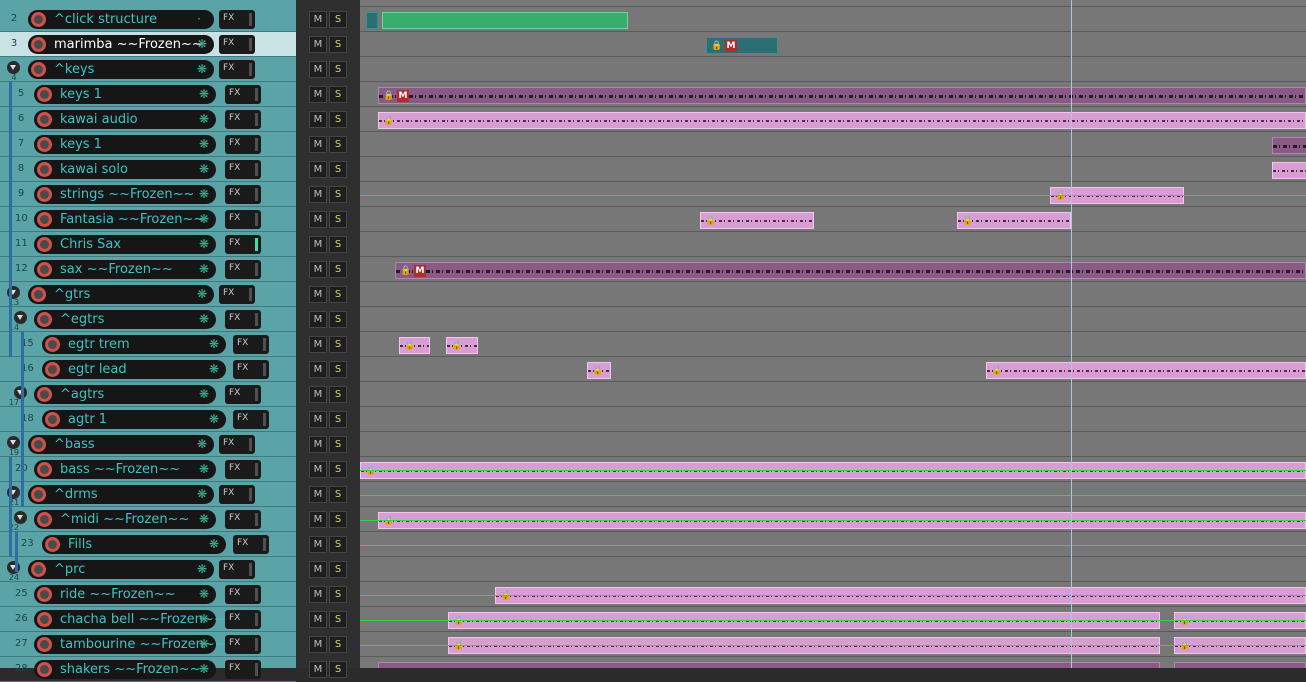 The width and height of the screenshot is (1306, 682). Describe the element at coordinates (125, 469) in the screenshot. I see `track-name-pill: bass ~~Frozen~~ ❋` at that location.